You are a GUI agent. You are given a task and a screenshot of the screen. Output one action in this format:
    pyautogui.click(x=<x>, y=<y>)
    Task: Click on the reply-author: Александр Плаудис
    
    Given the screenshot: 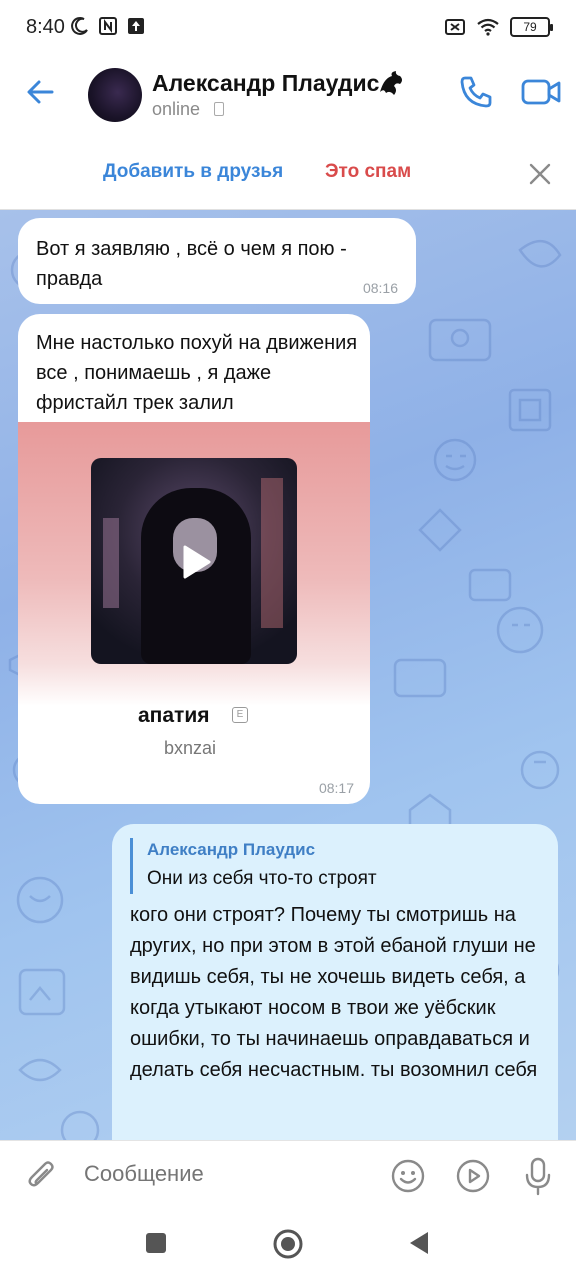 What is the action you would take?
    pyautogui.click(x=231, y=849)
    